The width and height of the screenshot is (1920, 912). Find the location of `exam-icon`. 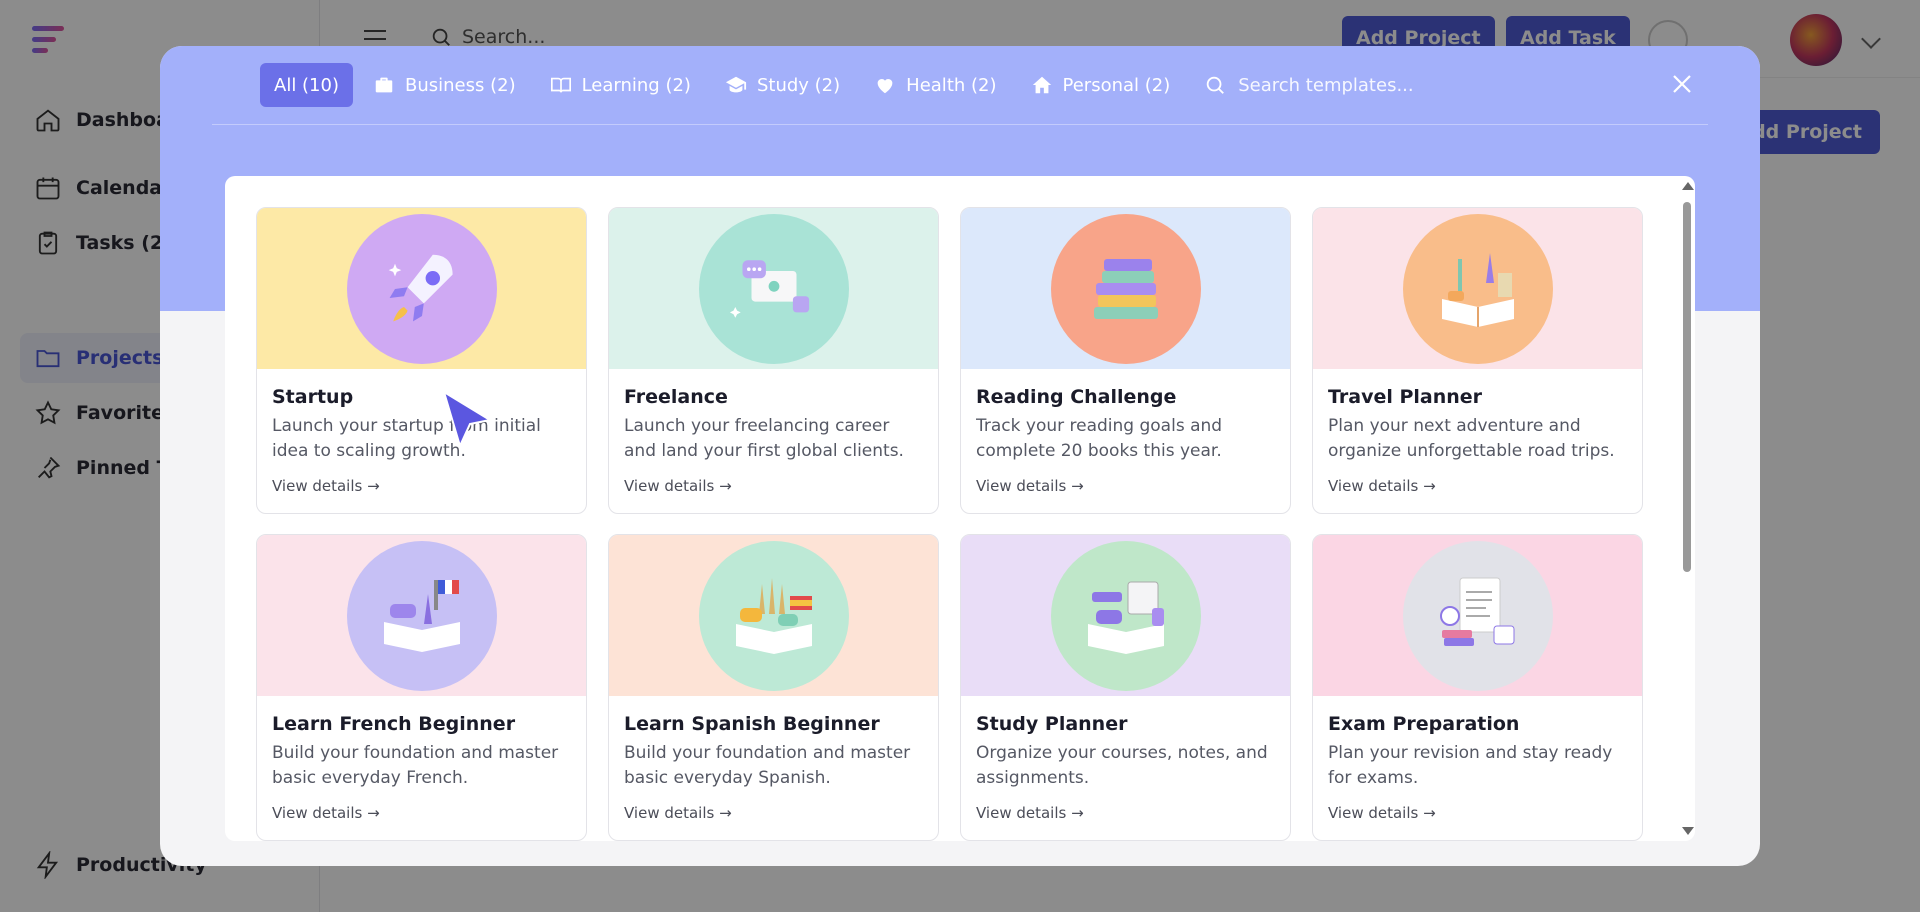

exam-icon is located at coordinates (1477, 615).